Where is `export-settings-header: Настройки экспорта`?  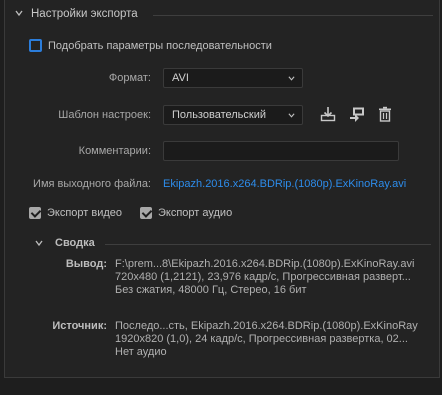
export-settings-header: Настройки экспорта is located at coordinates (222, 14).